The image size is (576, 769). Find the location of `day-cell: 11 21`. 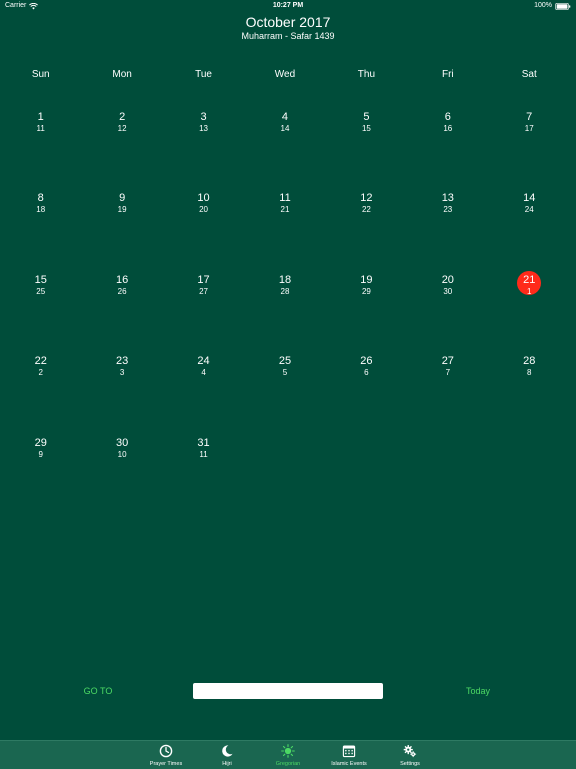

day-cell: 11 21 is located at coordinates (284, 206).